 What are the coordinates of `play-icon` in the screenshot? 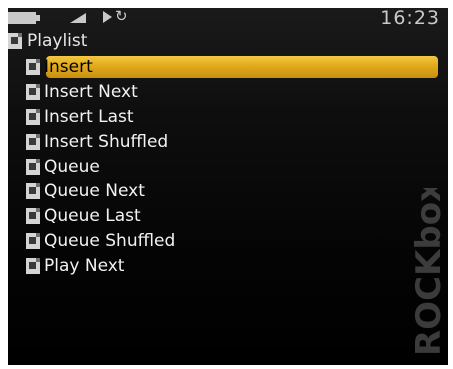 It's located at (107, 17).